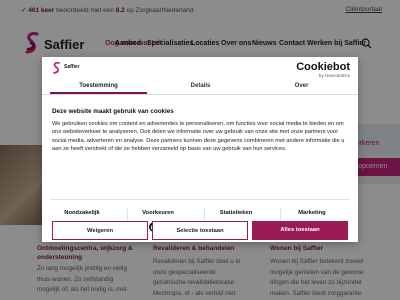 This screenshot has height=300, width=400. I want to click on toggle-label-voorkeuren: Voorkeuren, so click(158, 213).